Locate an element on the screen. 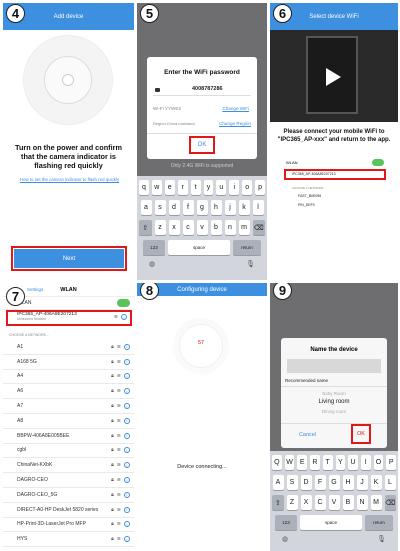 The width and height of the screenshot is (400, 551). key: d is located at coordinates (174, 207).